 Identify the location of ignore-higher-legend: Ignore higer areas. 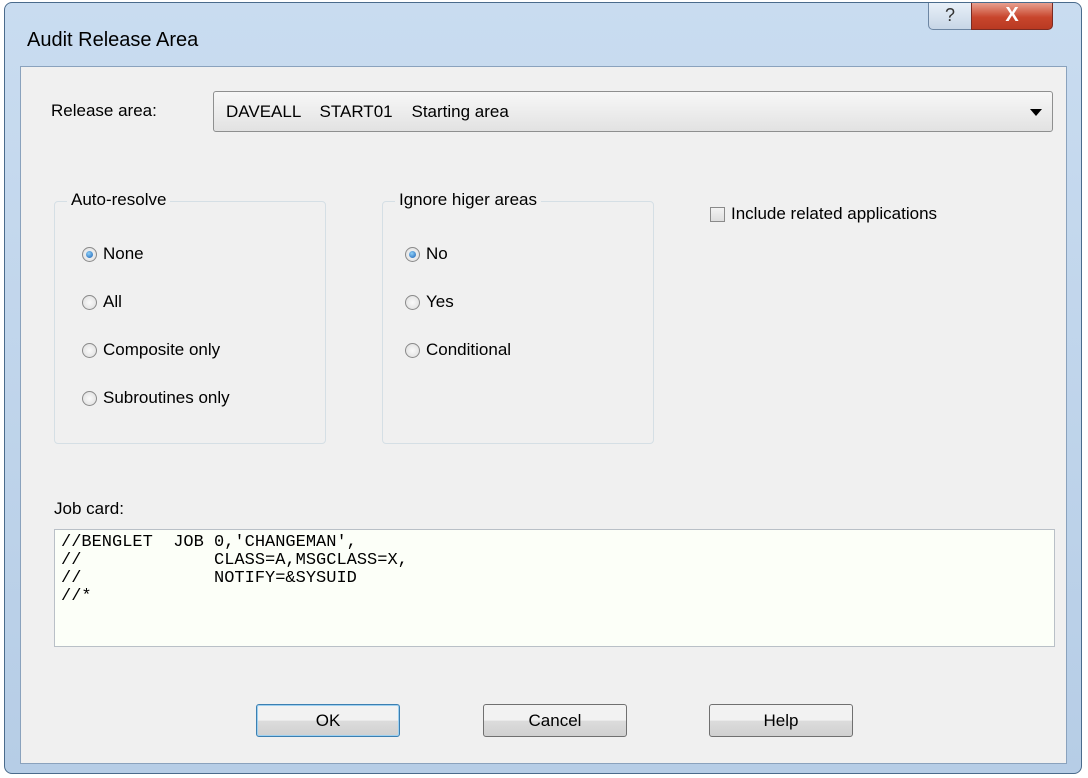
(468, 200).